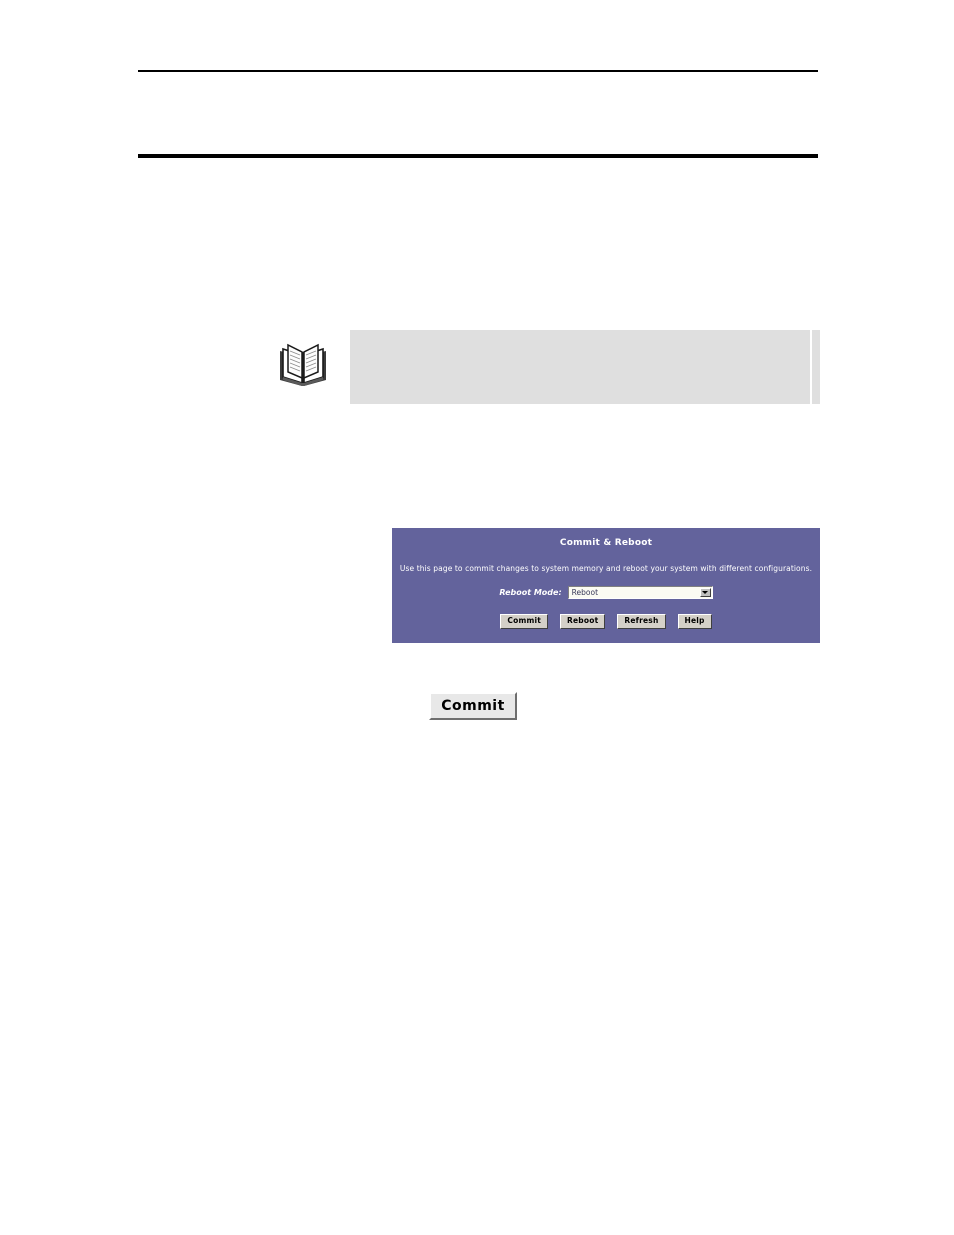  What do you see at coordinates (606, 543) in the screenshot?
I see `panel-title: Commit & Reboot` at bounding box center [606, 543].